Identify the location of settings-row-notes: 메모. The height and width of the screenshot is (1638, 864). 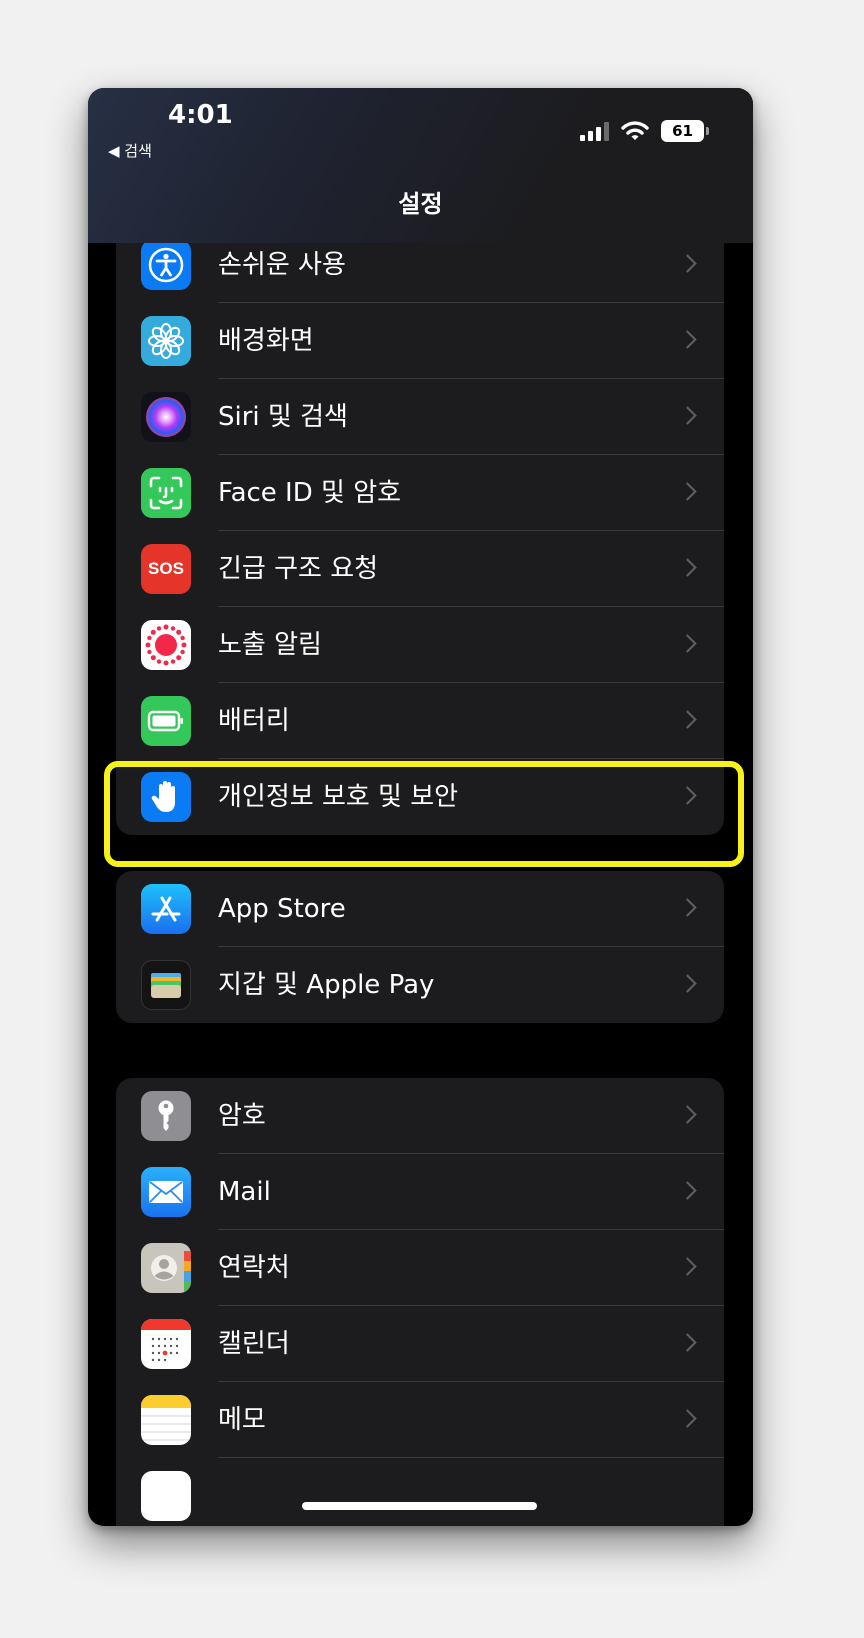
(420, 1420).